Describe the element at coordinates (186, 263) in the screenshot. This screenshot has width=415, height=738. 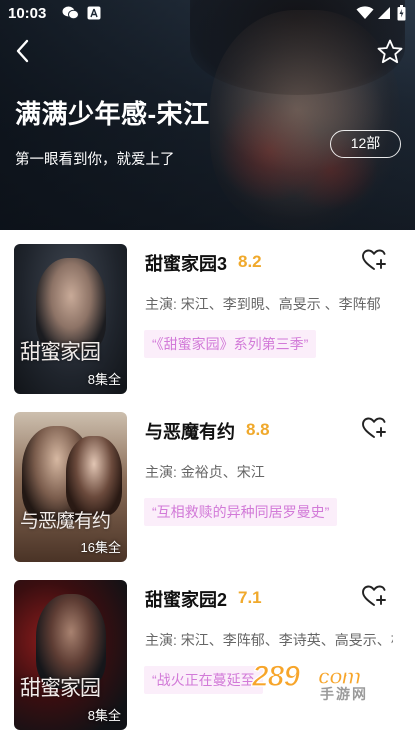
I see `drama-title: 甜蜜家园3` at that location.